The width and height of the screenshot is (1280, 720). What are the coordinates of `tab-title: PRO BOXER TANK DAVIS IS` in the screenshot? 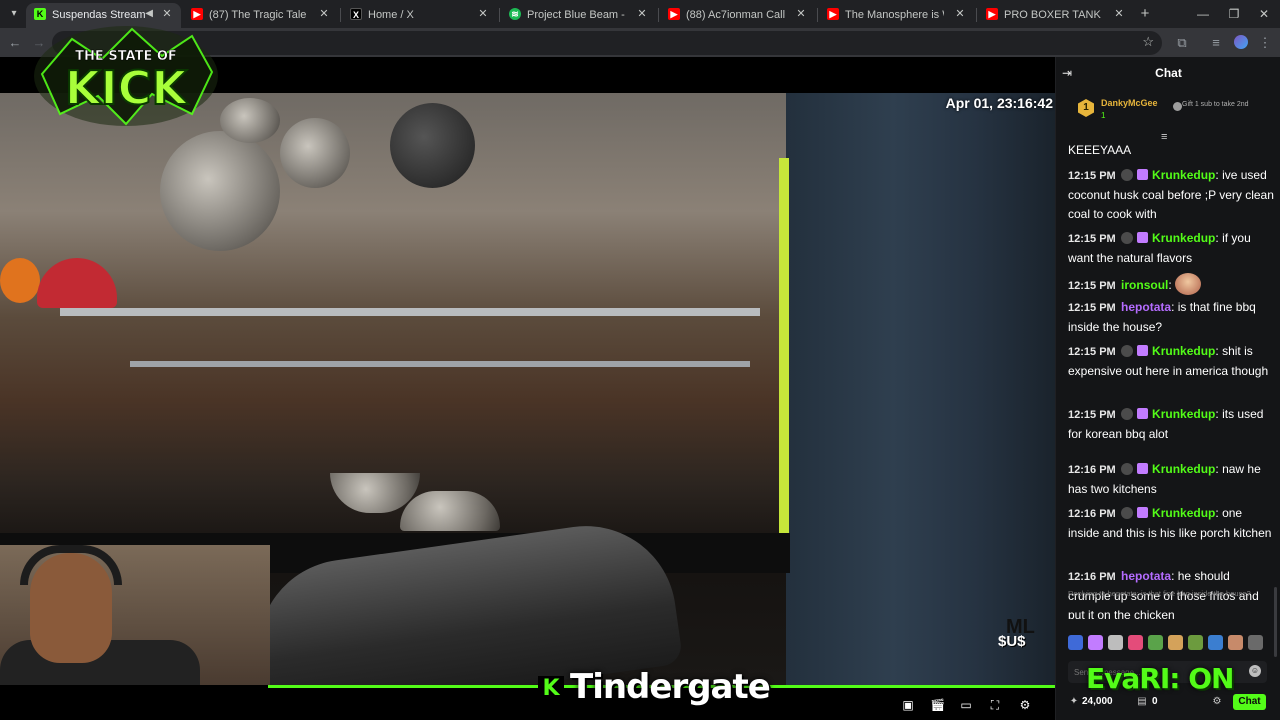 It's located at (1053, 15).